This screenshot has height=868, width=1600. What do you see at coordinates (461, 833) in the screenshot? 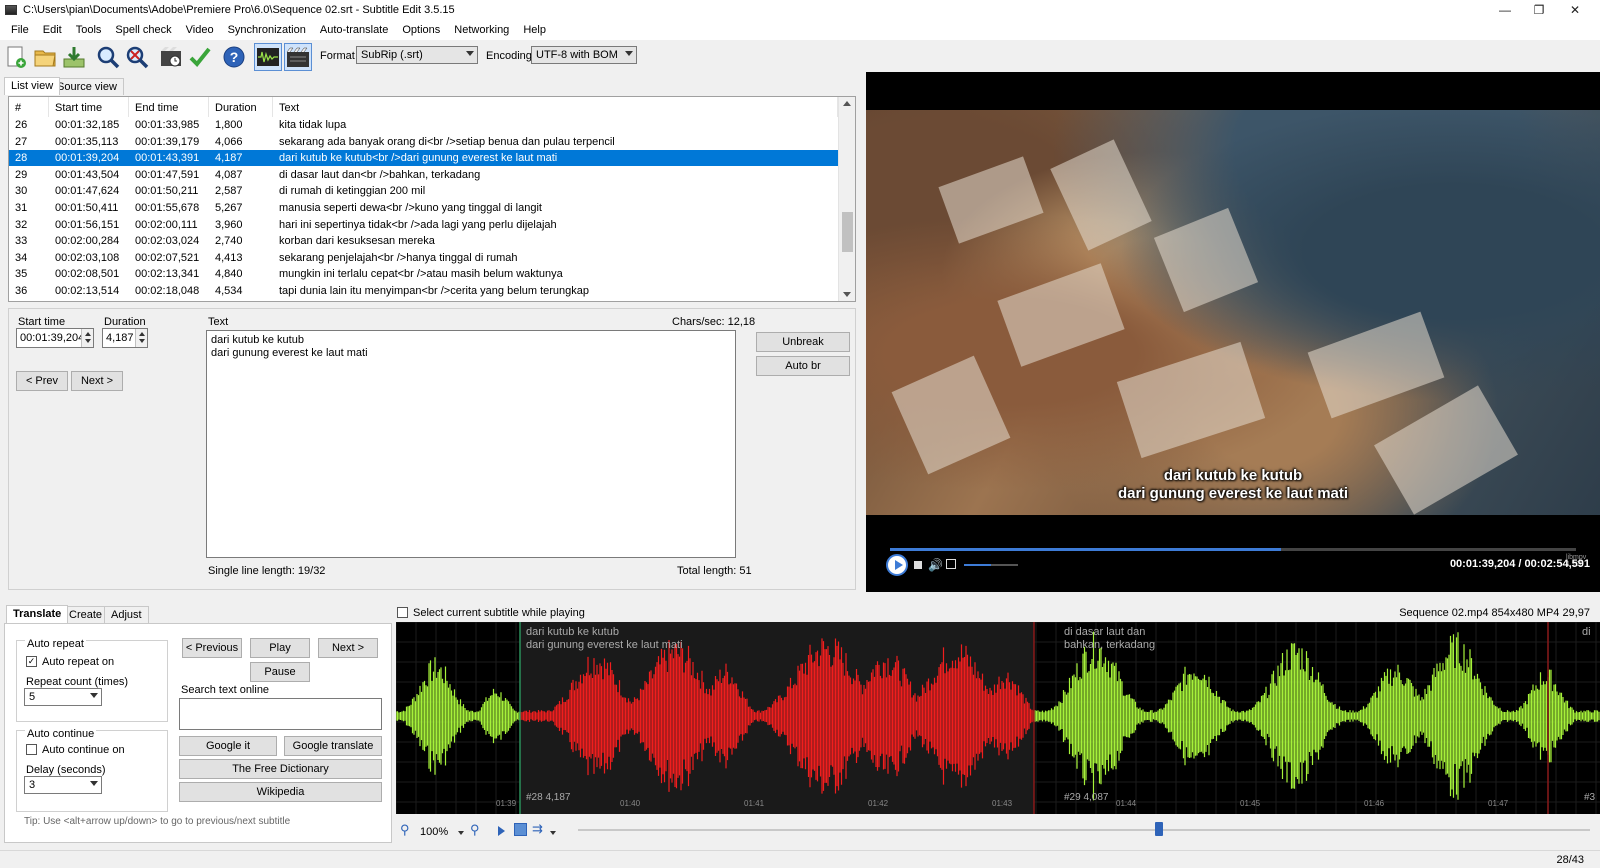
I see `zoom-dropdown-icon` at bounding box center [461, 833].